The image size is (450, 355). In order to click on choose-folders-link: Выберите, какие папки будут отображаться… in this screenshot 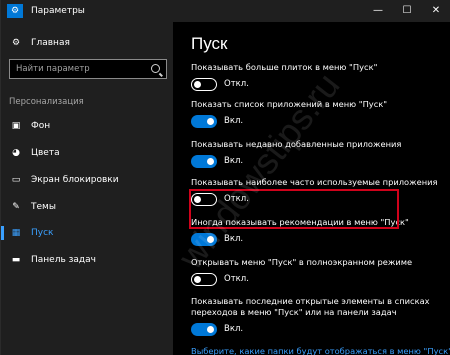, I will do `click(320, 350)`.